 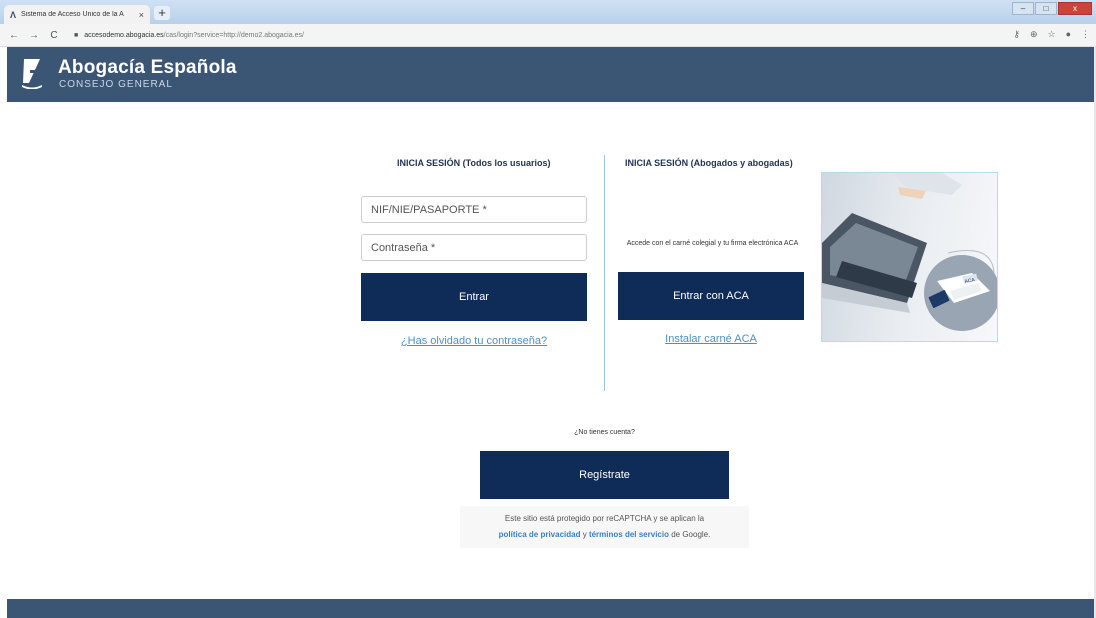 I want to click on aca-card-reader-image: ACA, so click(x=909, y=257).